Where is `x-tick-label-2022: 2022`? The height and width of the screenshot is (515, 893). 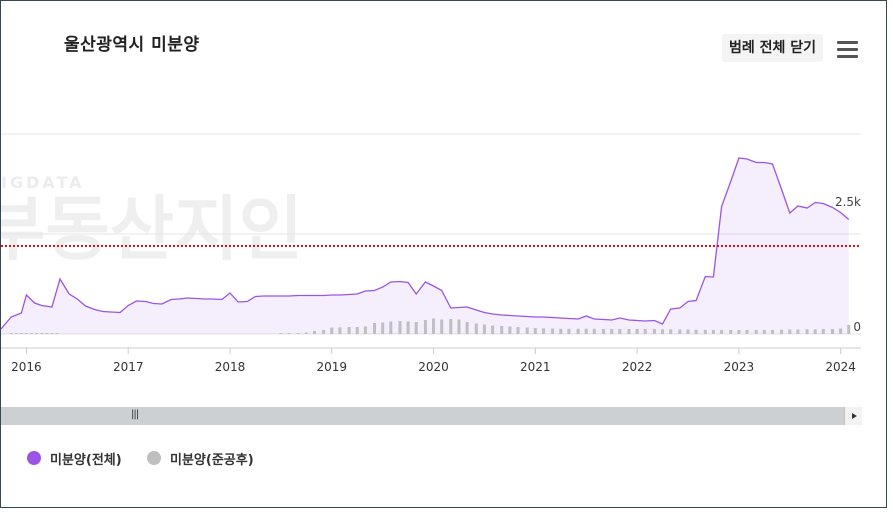
x-tick-label-2022: 2022 is located at coordinates (637, 367).